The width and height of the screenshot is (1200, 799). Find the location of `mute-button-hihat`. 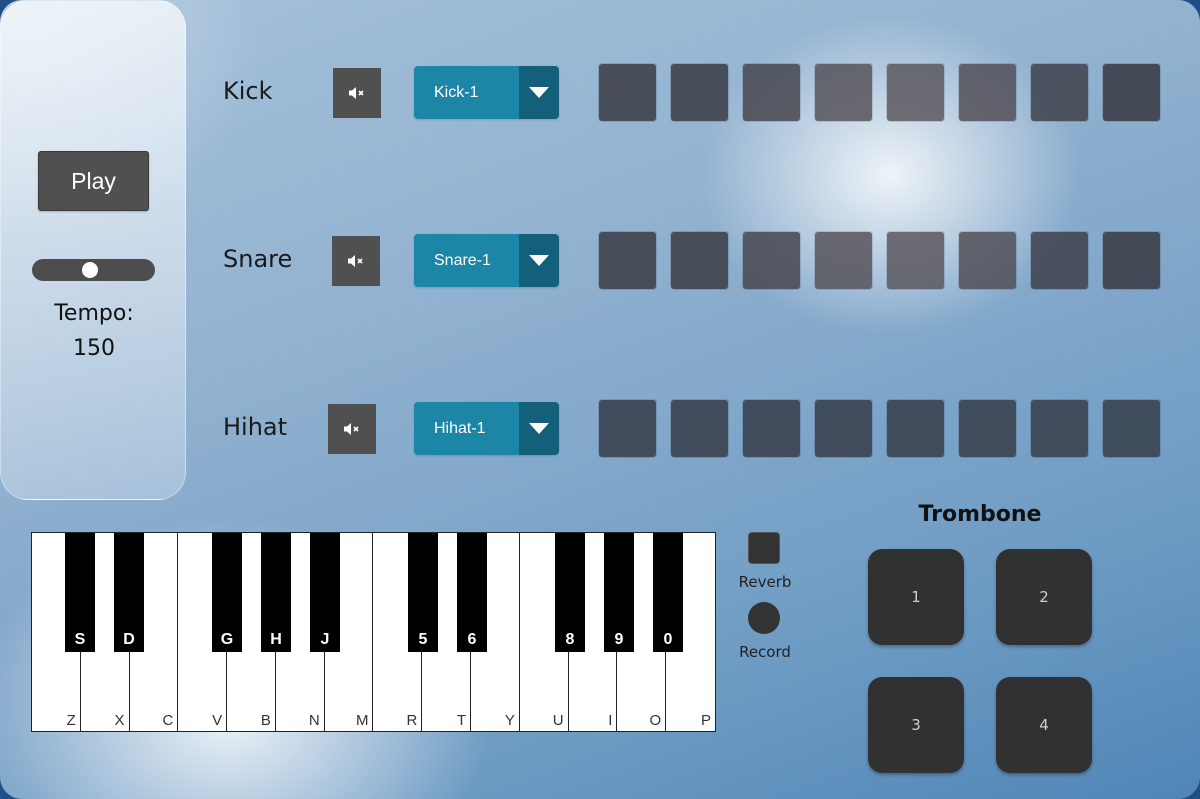

mute-button-hihat is located at coordinates (352, 429).